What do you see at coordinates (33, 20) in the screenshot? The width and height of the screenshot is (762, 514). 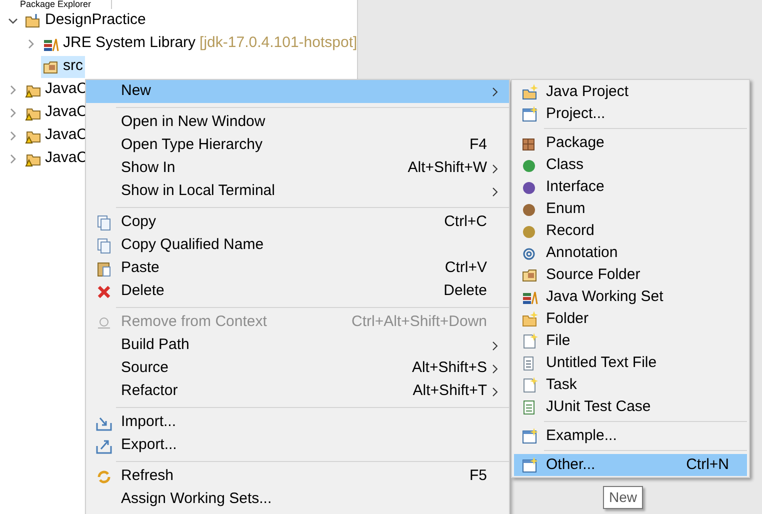 I see `project-folder-icon` at bounding box center [33, 20].